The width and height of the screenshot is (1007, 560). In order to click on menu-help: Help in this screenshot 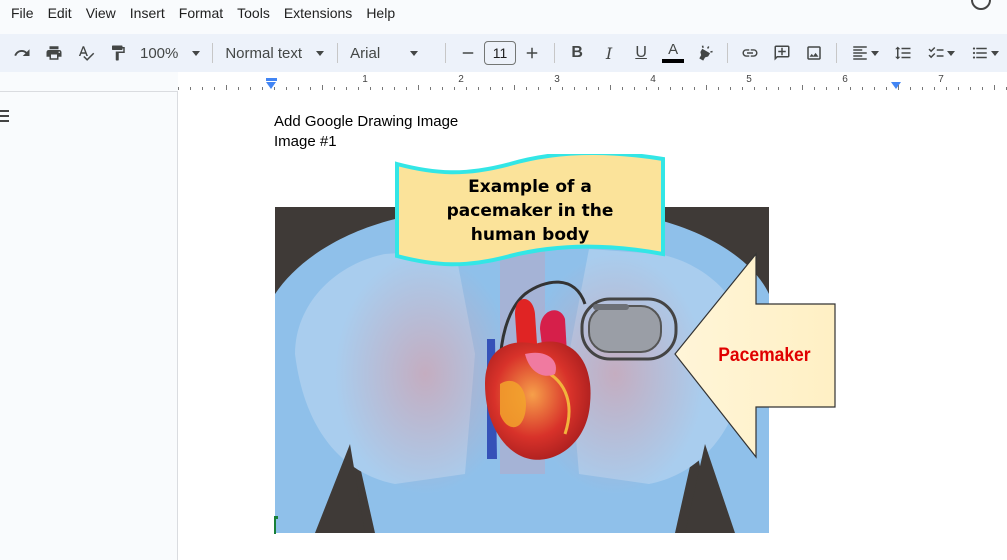, I will do `click(380, 13)`.